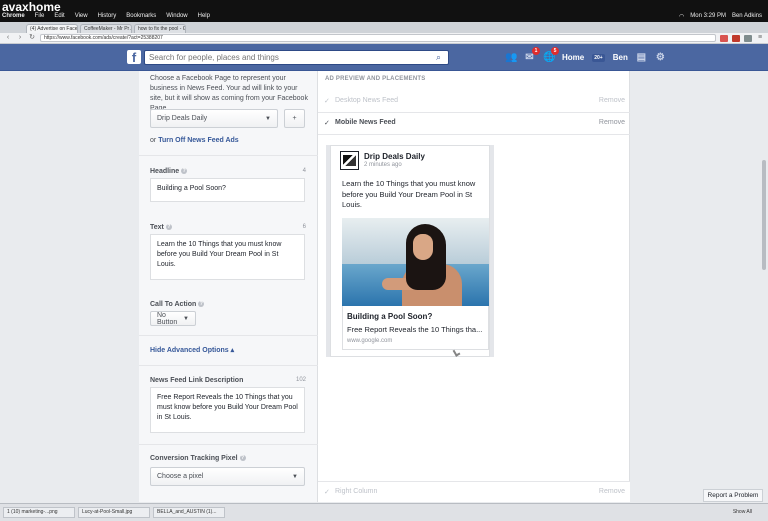  I want to click on image-person, so click(423, 247).